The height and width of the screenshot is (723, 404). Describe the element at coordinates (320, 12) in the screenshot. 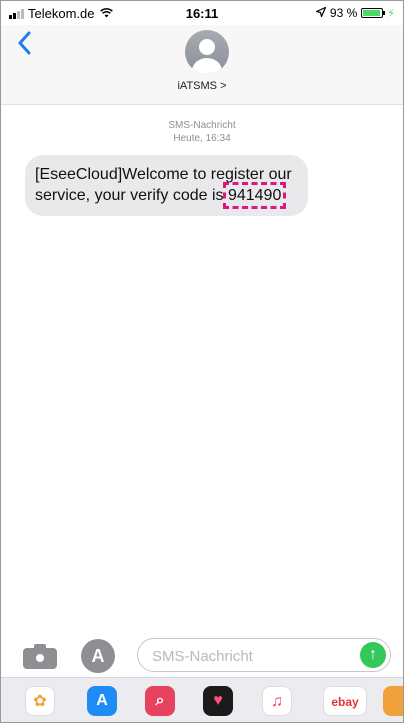

I see `location-arrow-icon` at that location.